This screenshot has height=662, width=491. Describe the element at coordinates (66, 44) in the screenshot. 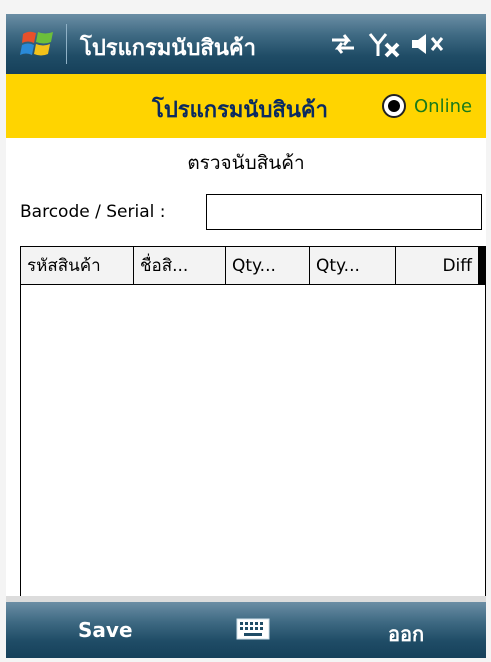

I see `title-separator` at that location.